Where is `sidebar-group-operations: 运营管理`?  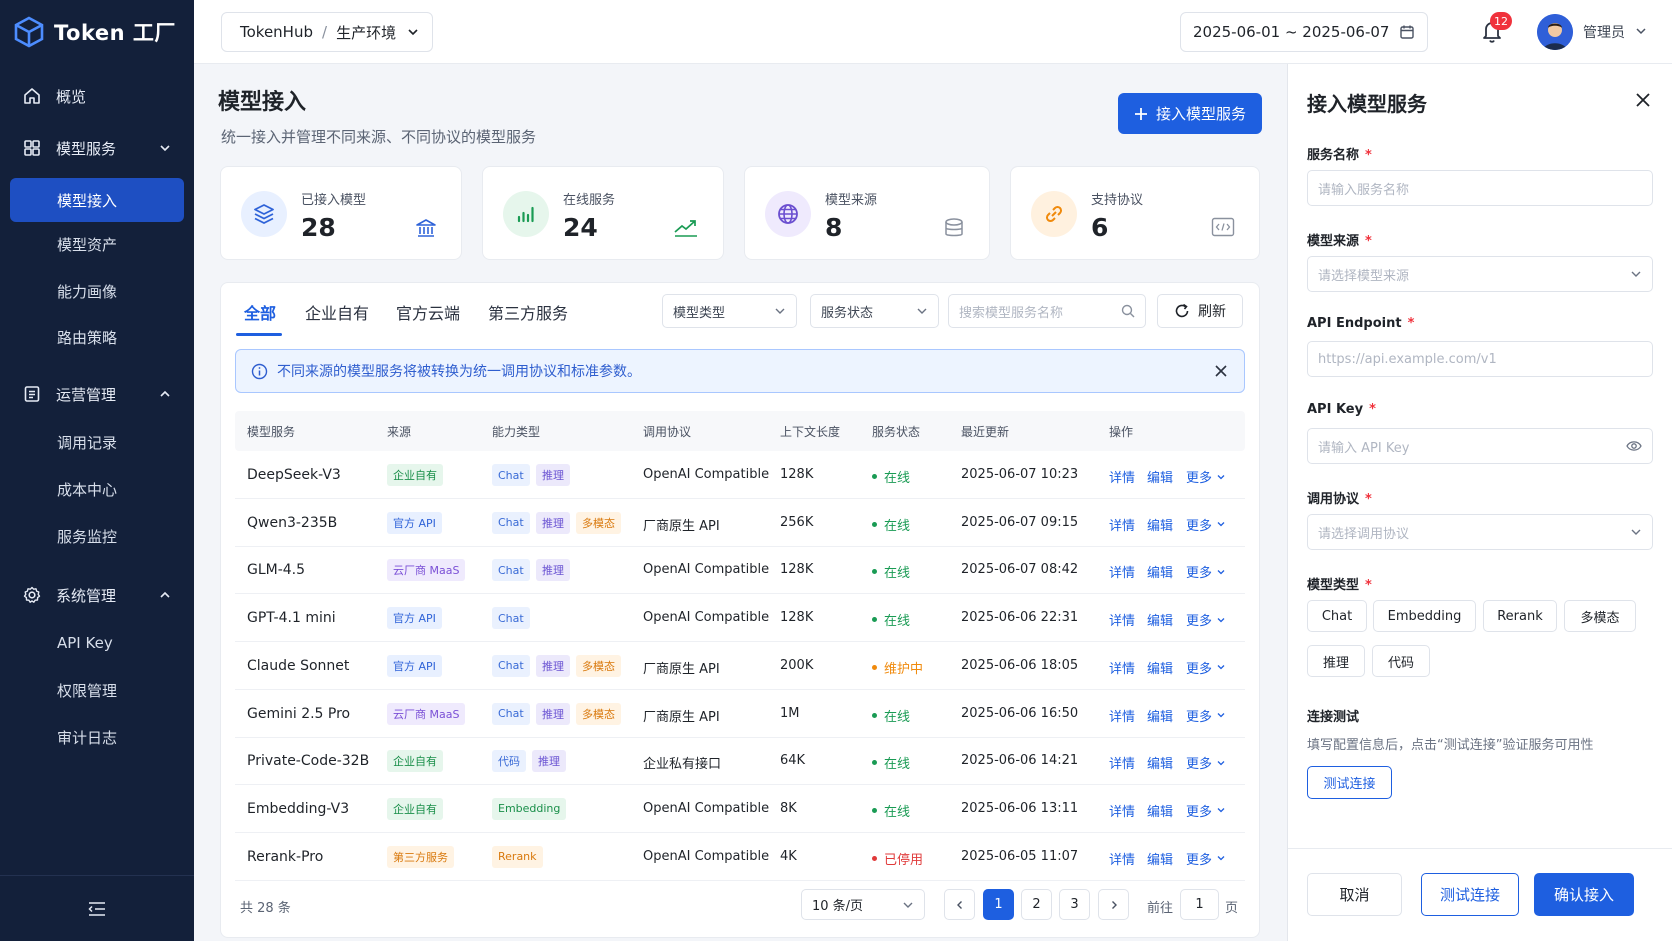 sidebar-group-operations: 运营管理 is located at coordinates (97, 394).